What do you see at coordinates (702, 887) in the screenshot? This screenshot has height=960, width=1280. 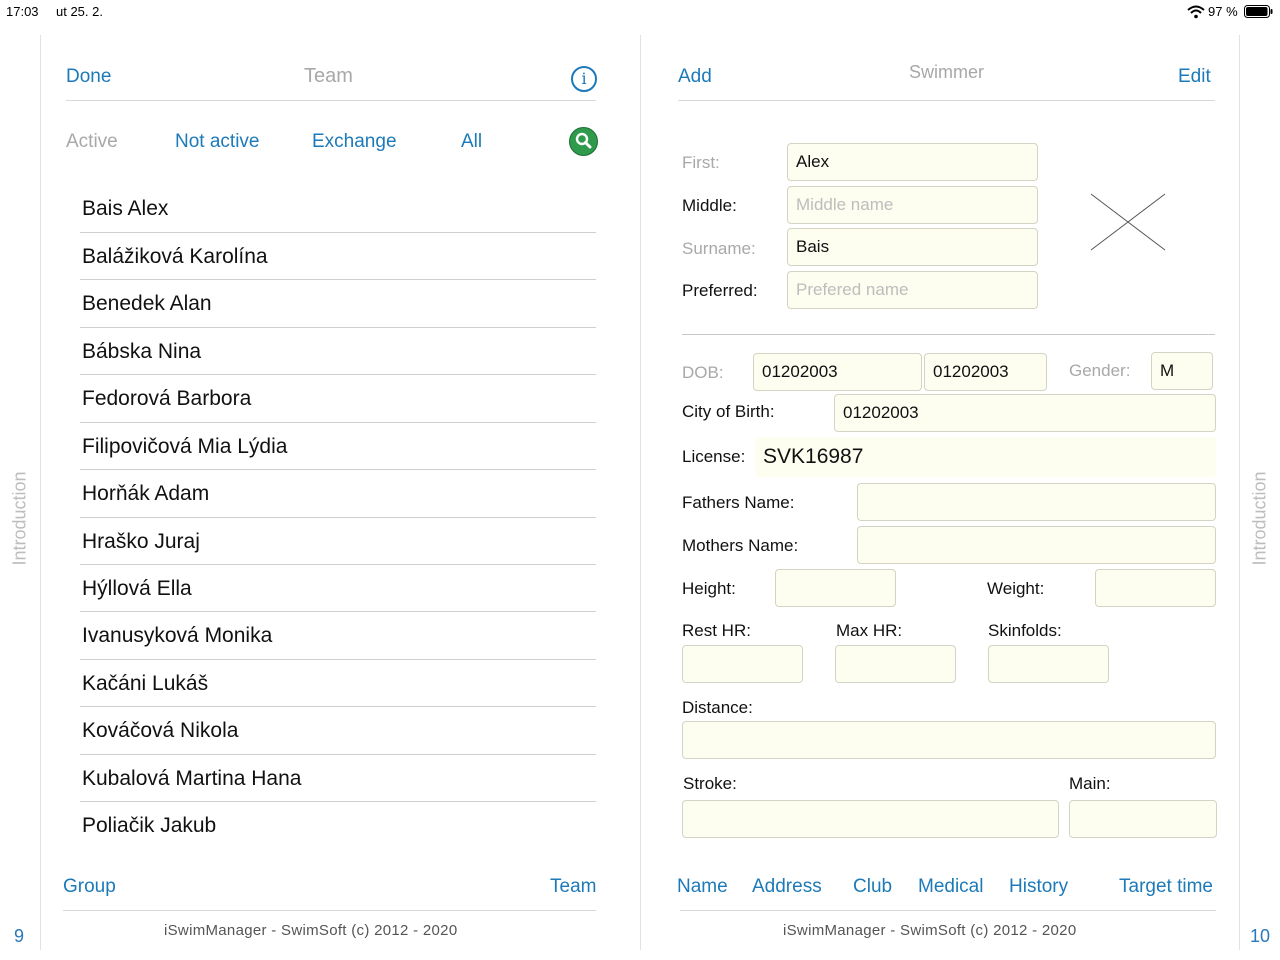 I see `tab-name: Name` at bounding box center [702, 887].